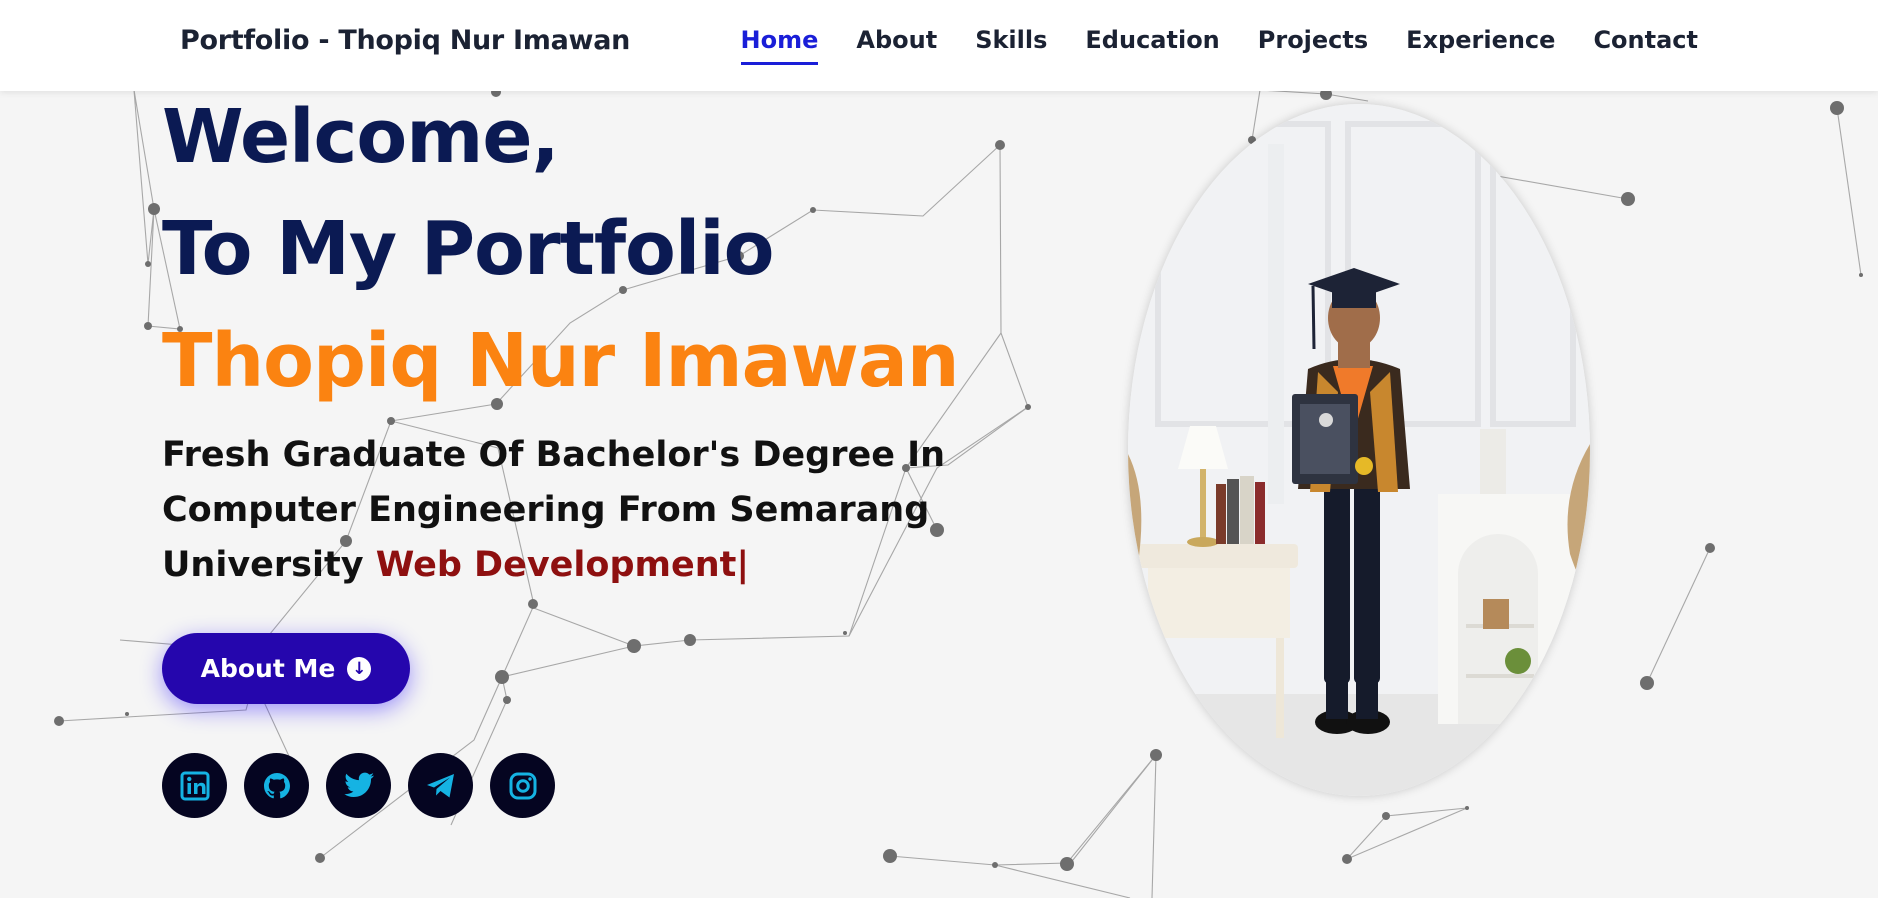  Describe the element at coordinates (361, 137) in the screenshot. I see `hero-welcome-heading: Welcome,` at that location.